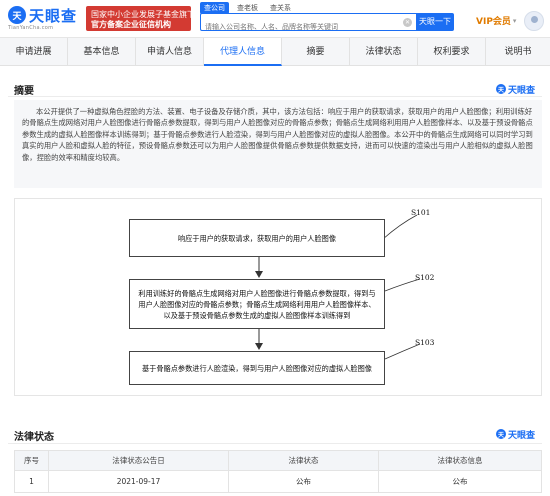 The image size is (550, 496). What do you see at coordinates (303, 481) in the screenshot?
I see `cell-status: 公布` at bounding box center [303, 481].